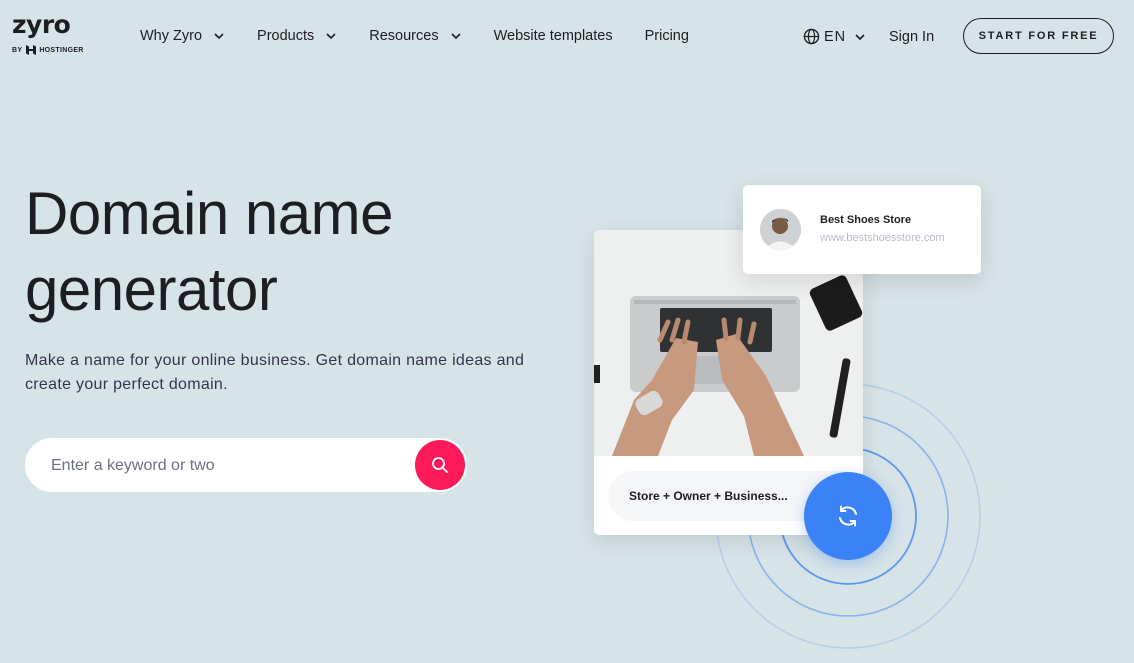 The width and height of the screenshot is (1134, 663). Describe the element at coordinates (882, 238) in the screenshot. I see `store-url: www.bestshoesstore.com` at that location.